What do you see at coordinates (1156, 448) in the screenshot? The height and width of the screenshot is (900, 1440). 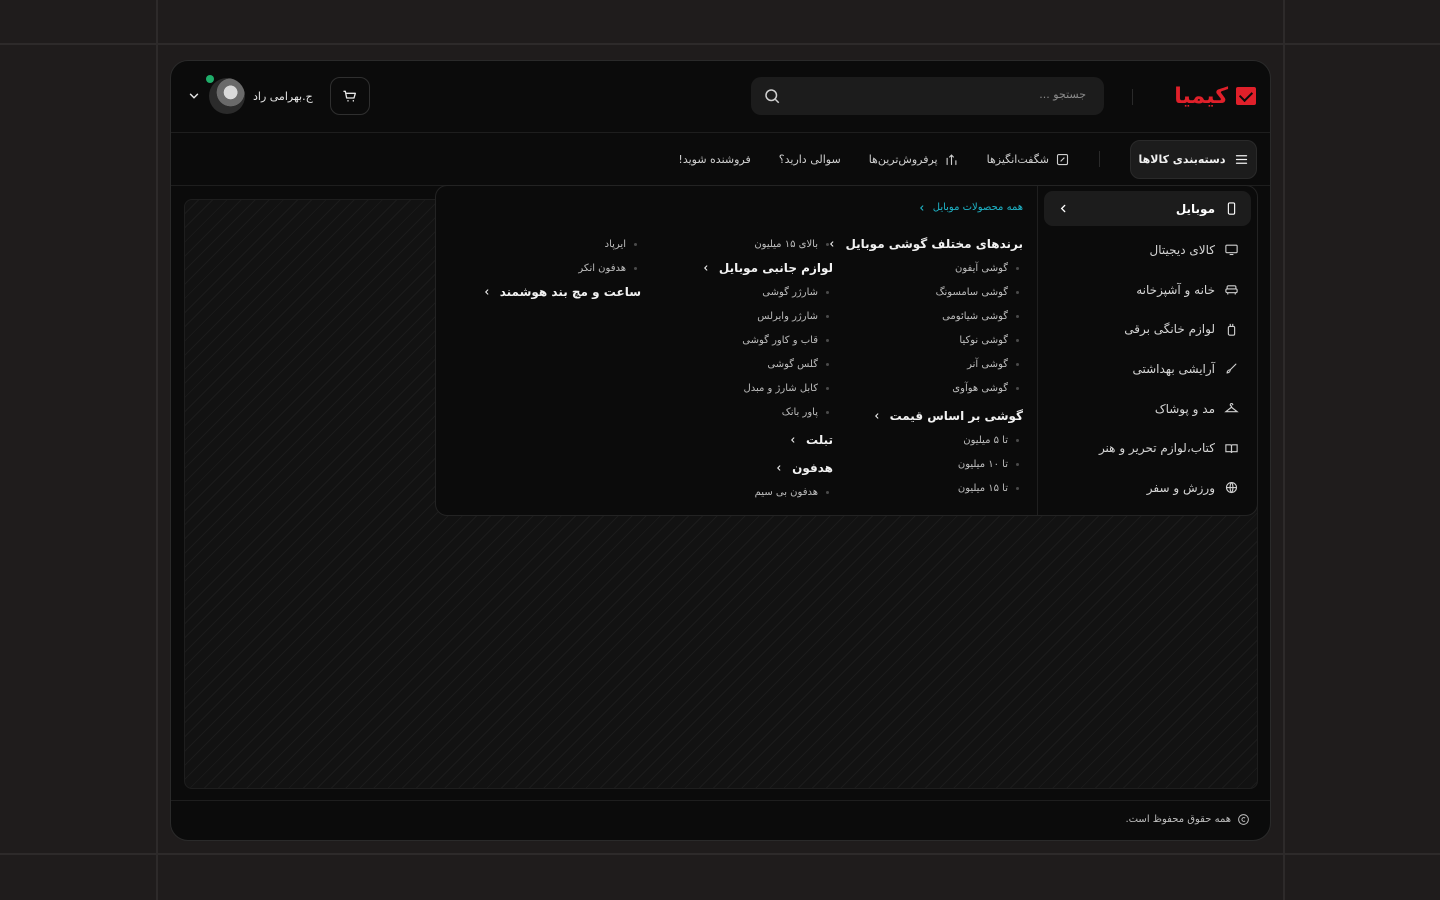 I see `category-label: کتاب،لوازم تحریر و هنر` at bounding box center [1156, 448].